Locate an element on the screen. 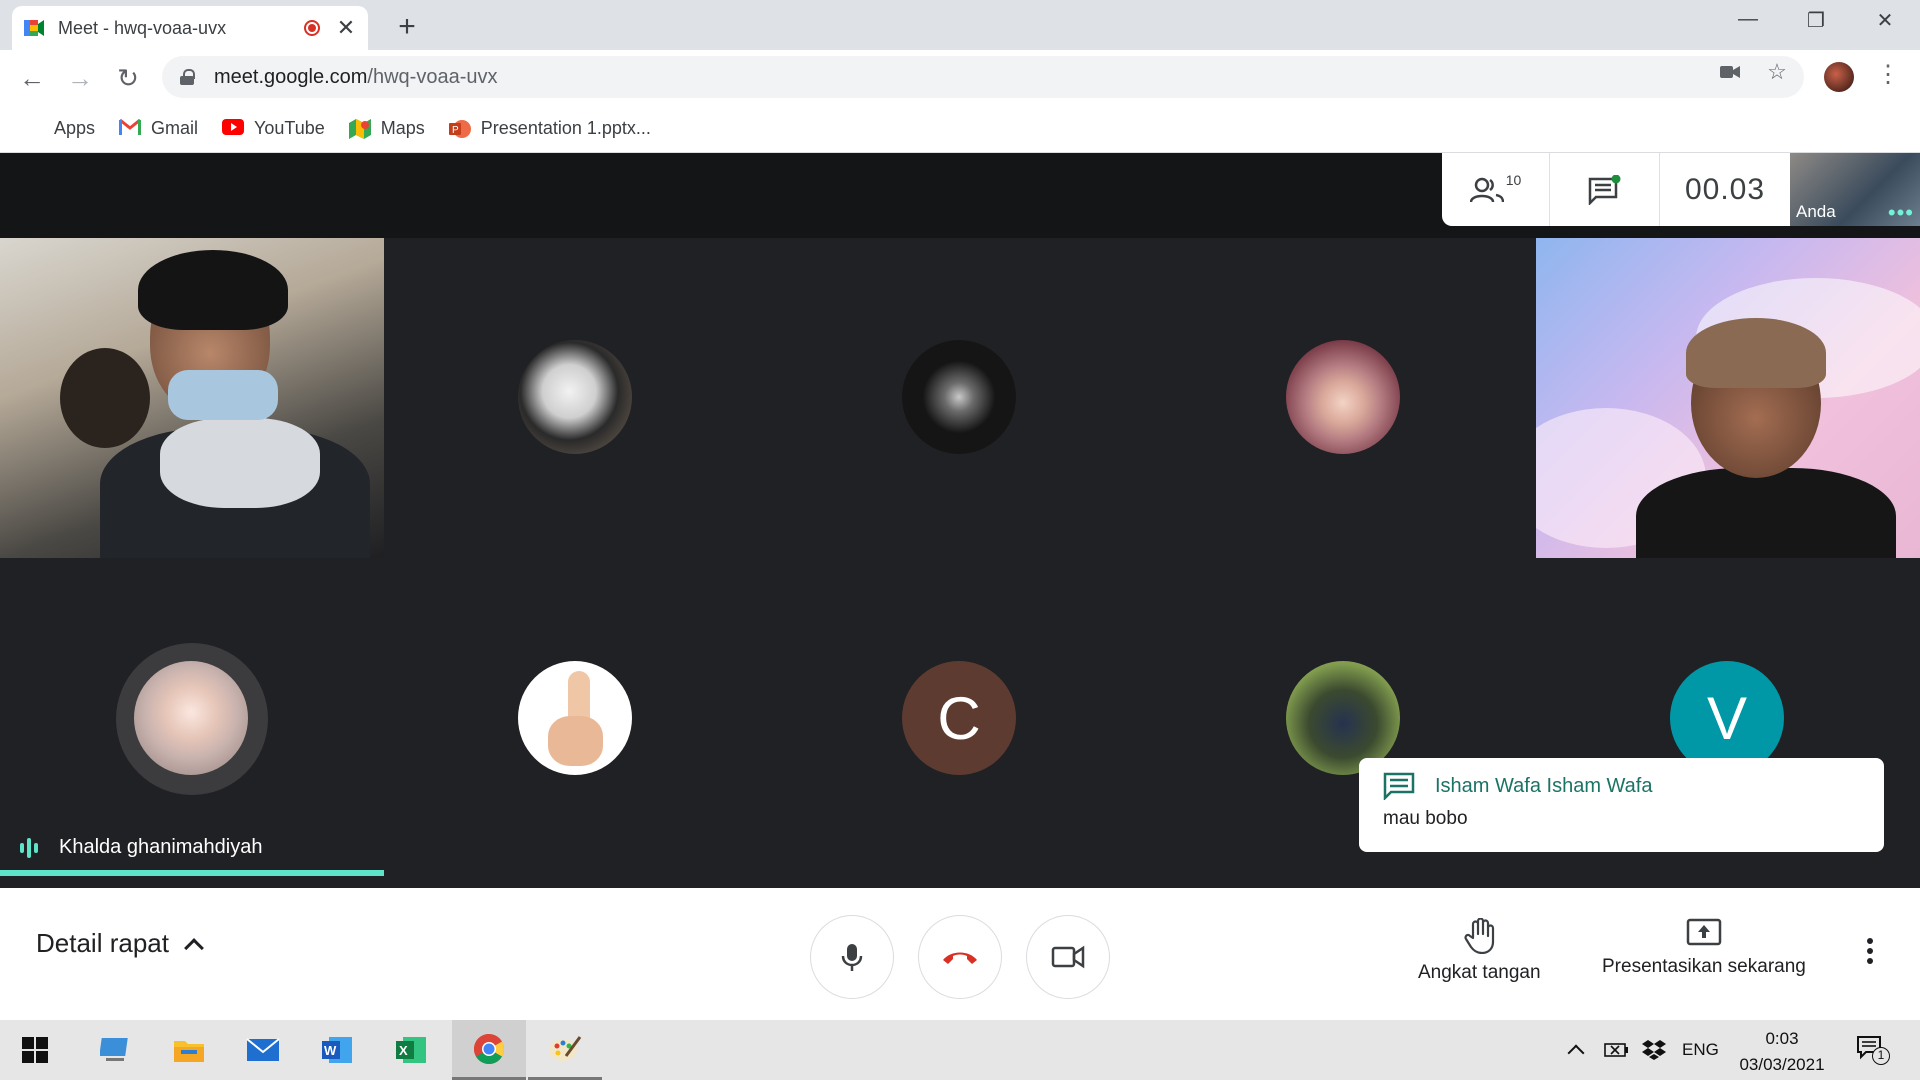 Image resolution: width=1920 pixels, height=1080 pixels. bookmark-youtube: YouTube is located at coordinates (273, 128).